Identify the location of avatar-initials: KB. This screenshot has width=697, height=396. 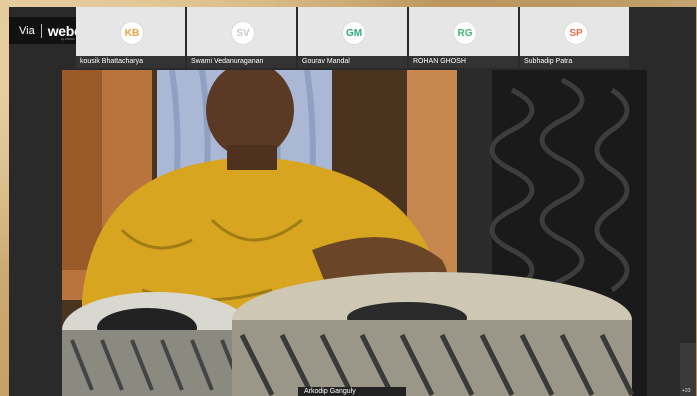
(132, 33).